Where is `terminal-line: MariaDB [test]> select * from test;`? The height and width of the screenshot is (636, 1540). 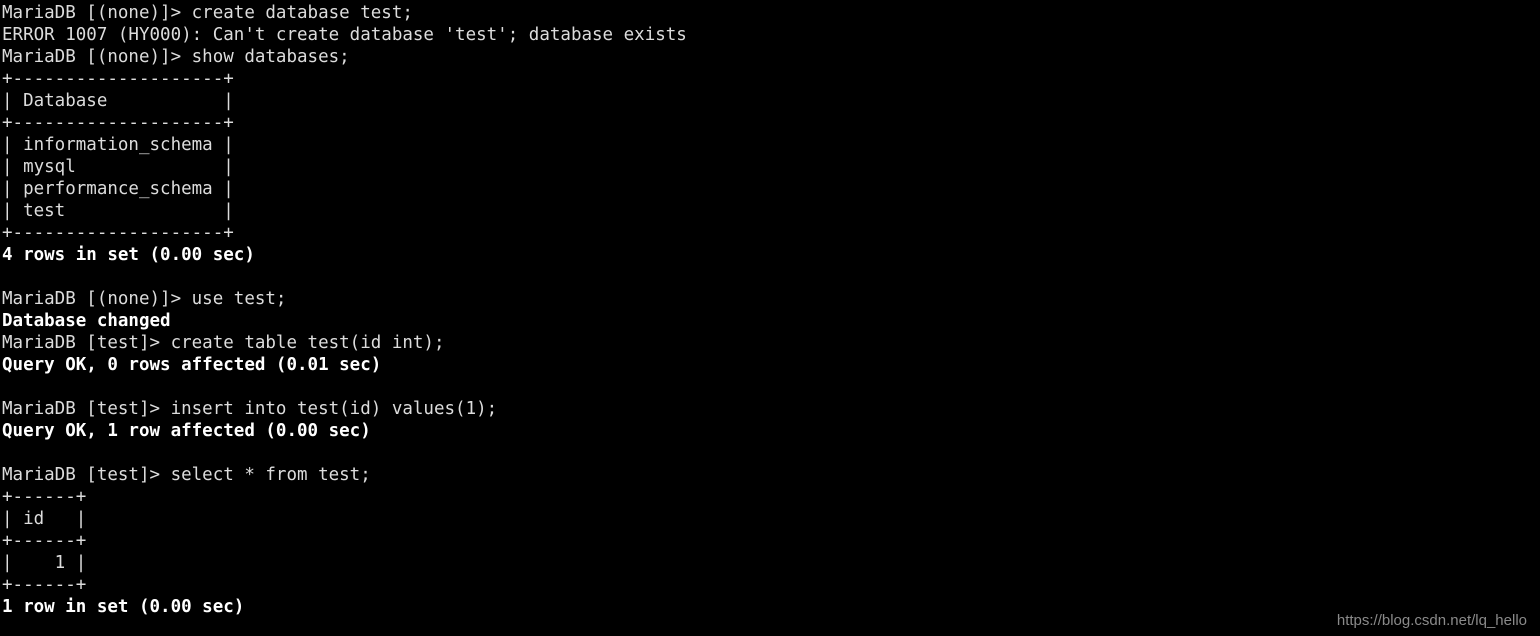 terminal-line: MariaDB [test]> select * from test; is located at coordinates (186, 475).